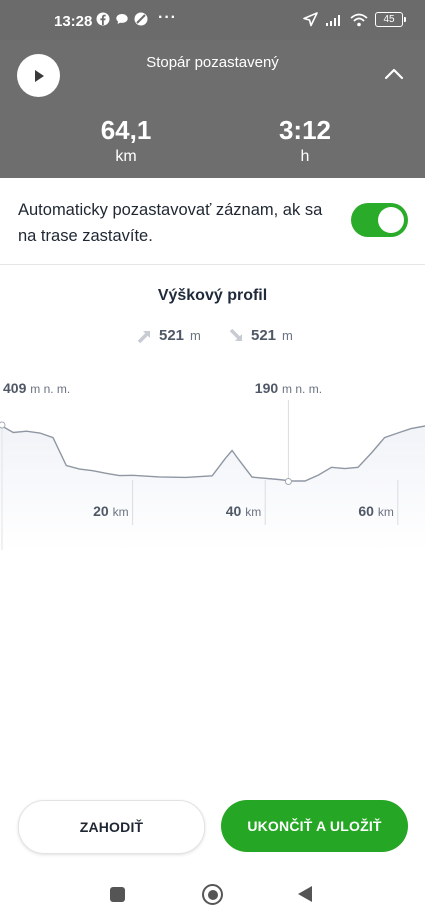  I want to click on auto-pause-toggle, so click(379, 220).